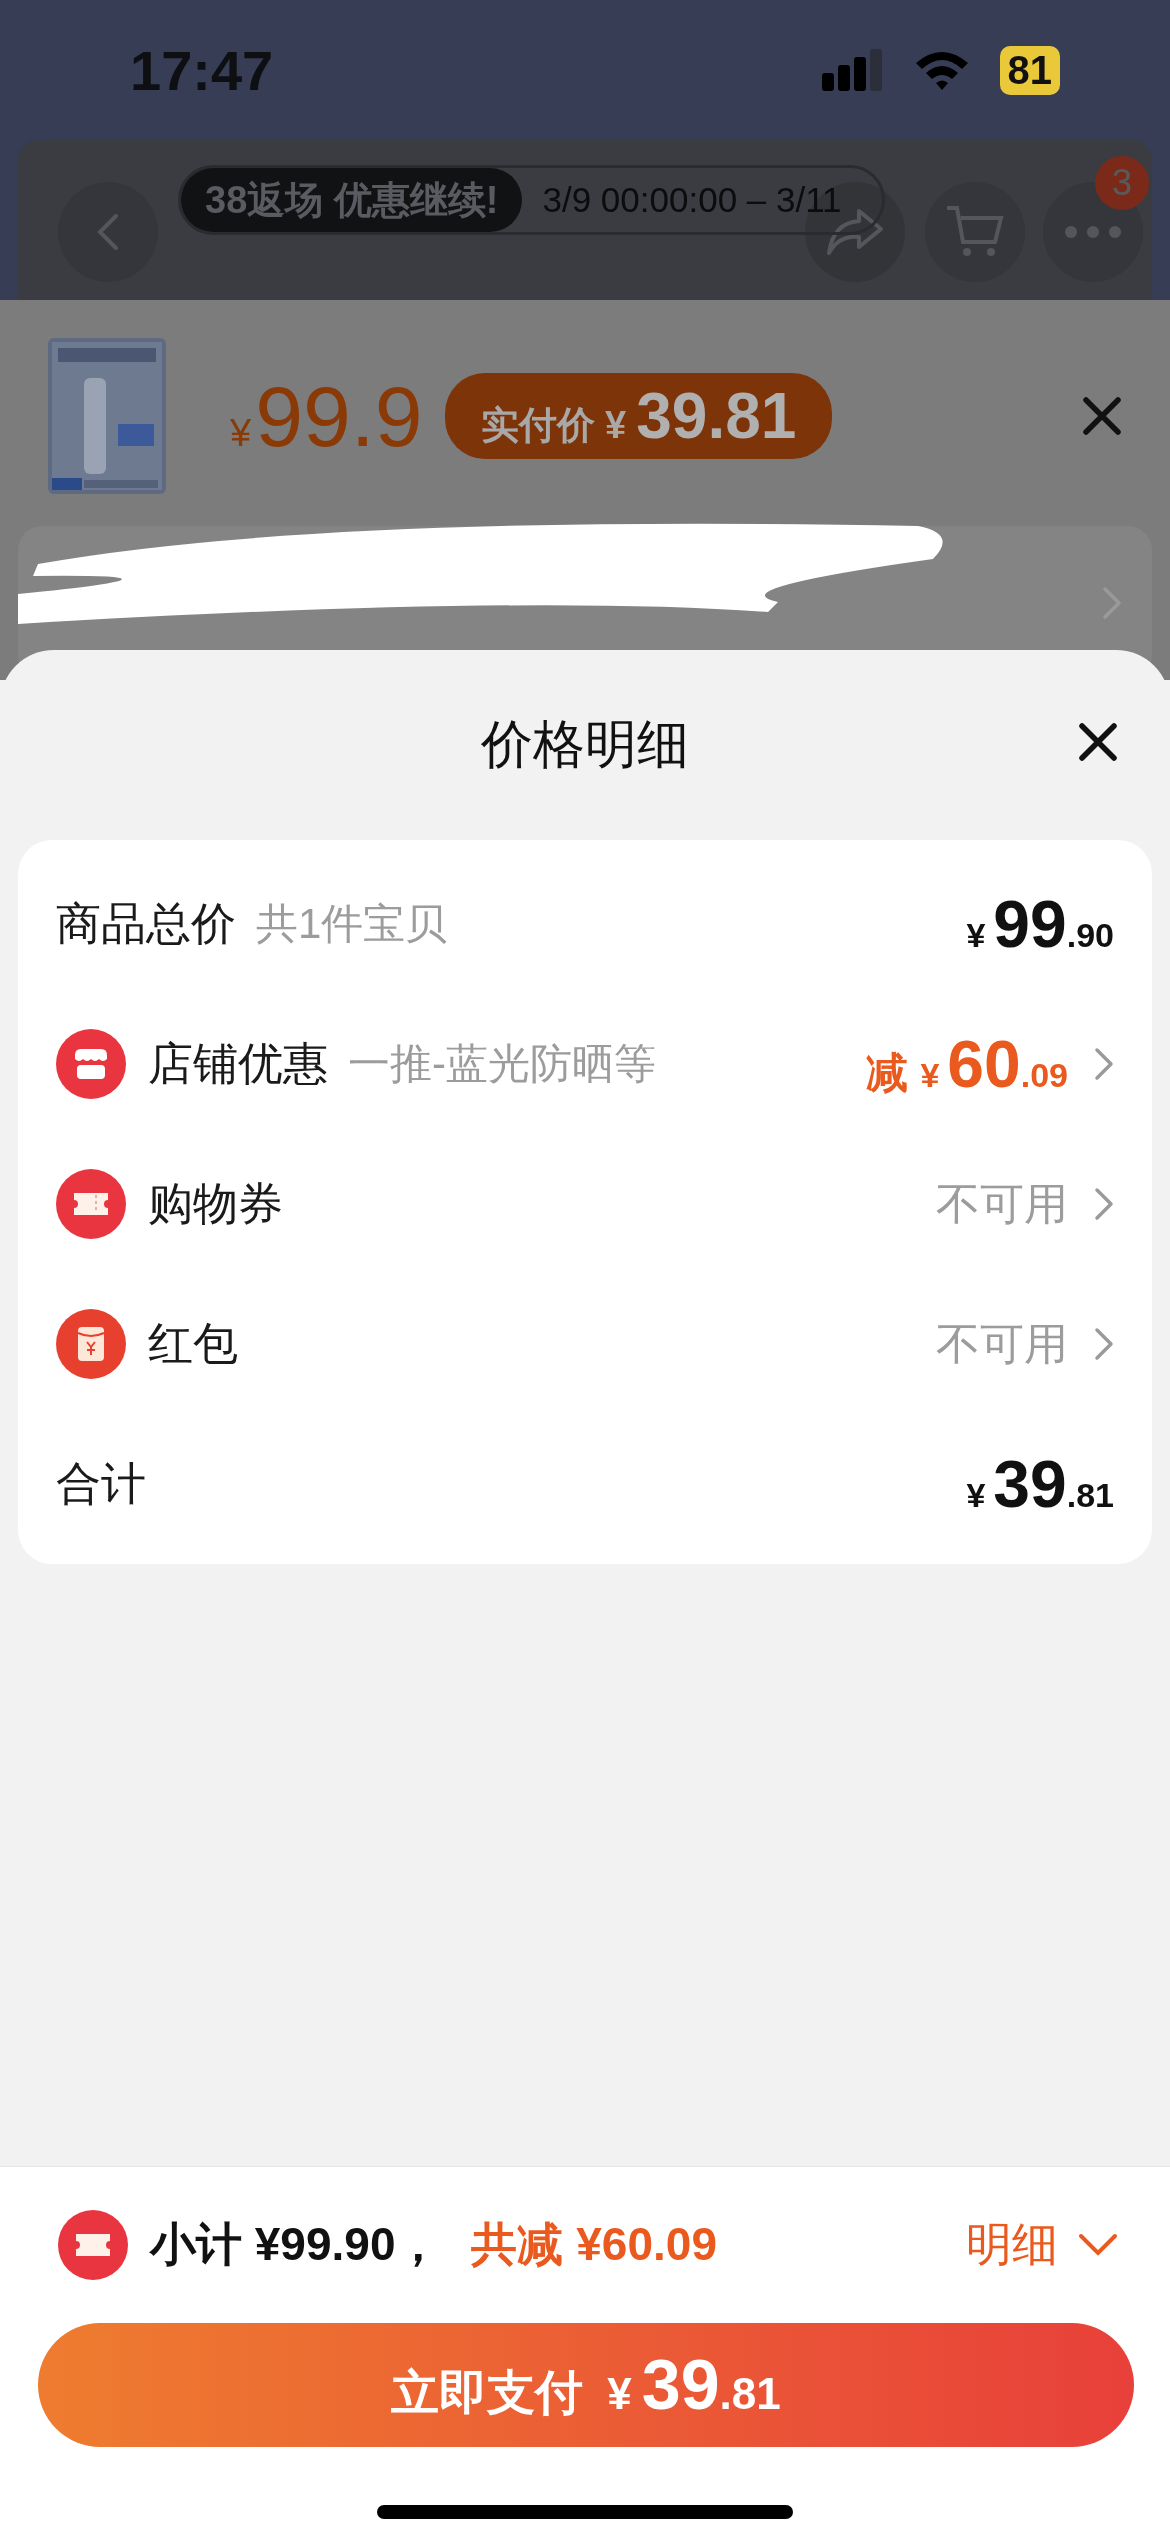 The height and width of the screenshot is (2532, 1170). Describe the element at coordinates (594, 2244) in the screenshot. I see `saving-text: 共减 ¥60.09` at that location.